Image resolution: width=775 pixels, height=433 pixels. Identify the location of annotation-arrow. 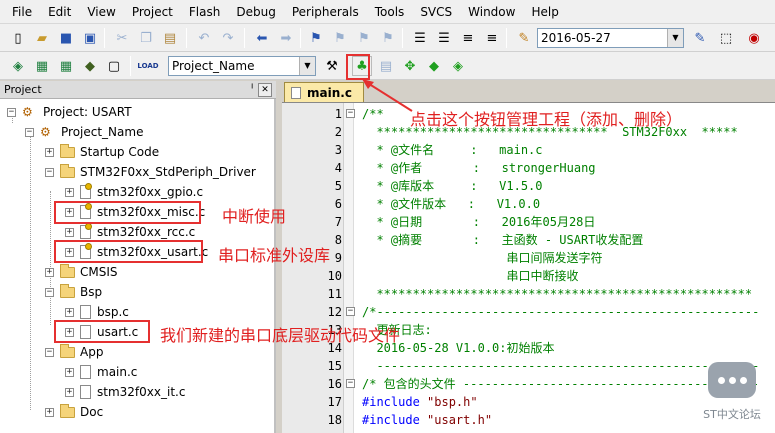
(387, 95).